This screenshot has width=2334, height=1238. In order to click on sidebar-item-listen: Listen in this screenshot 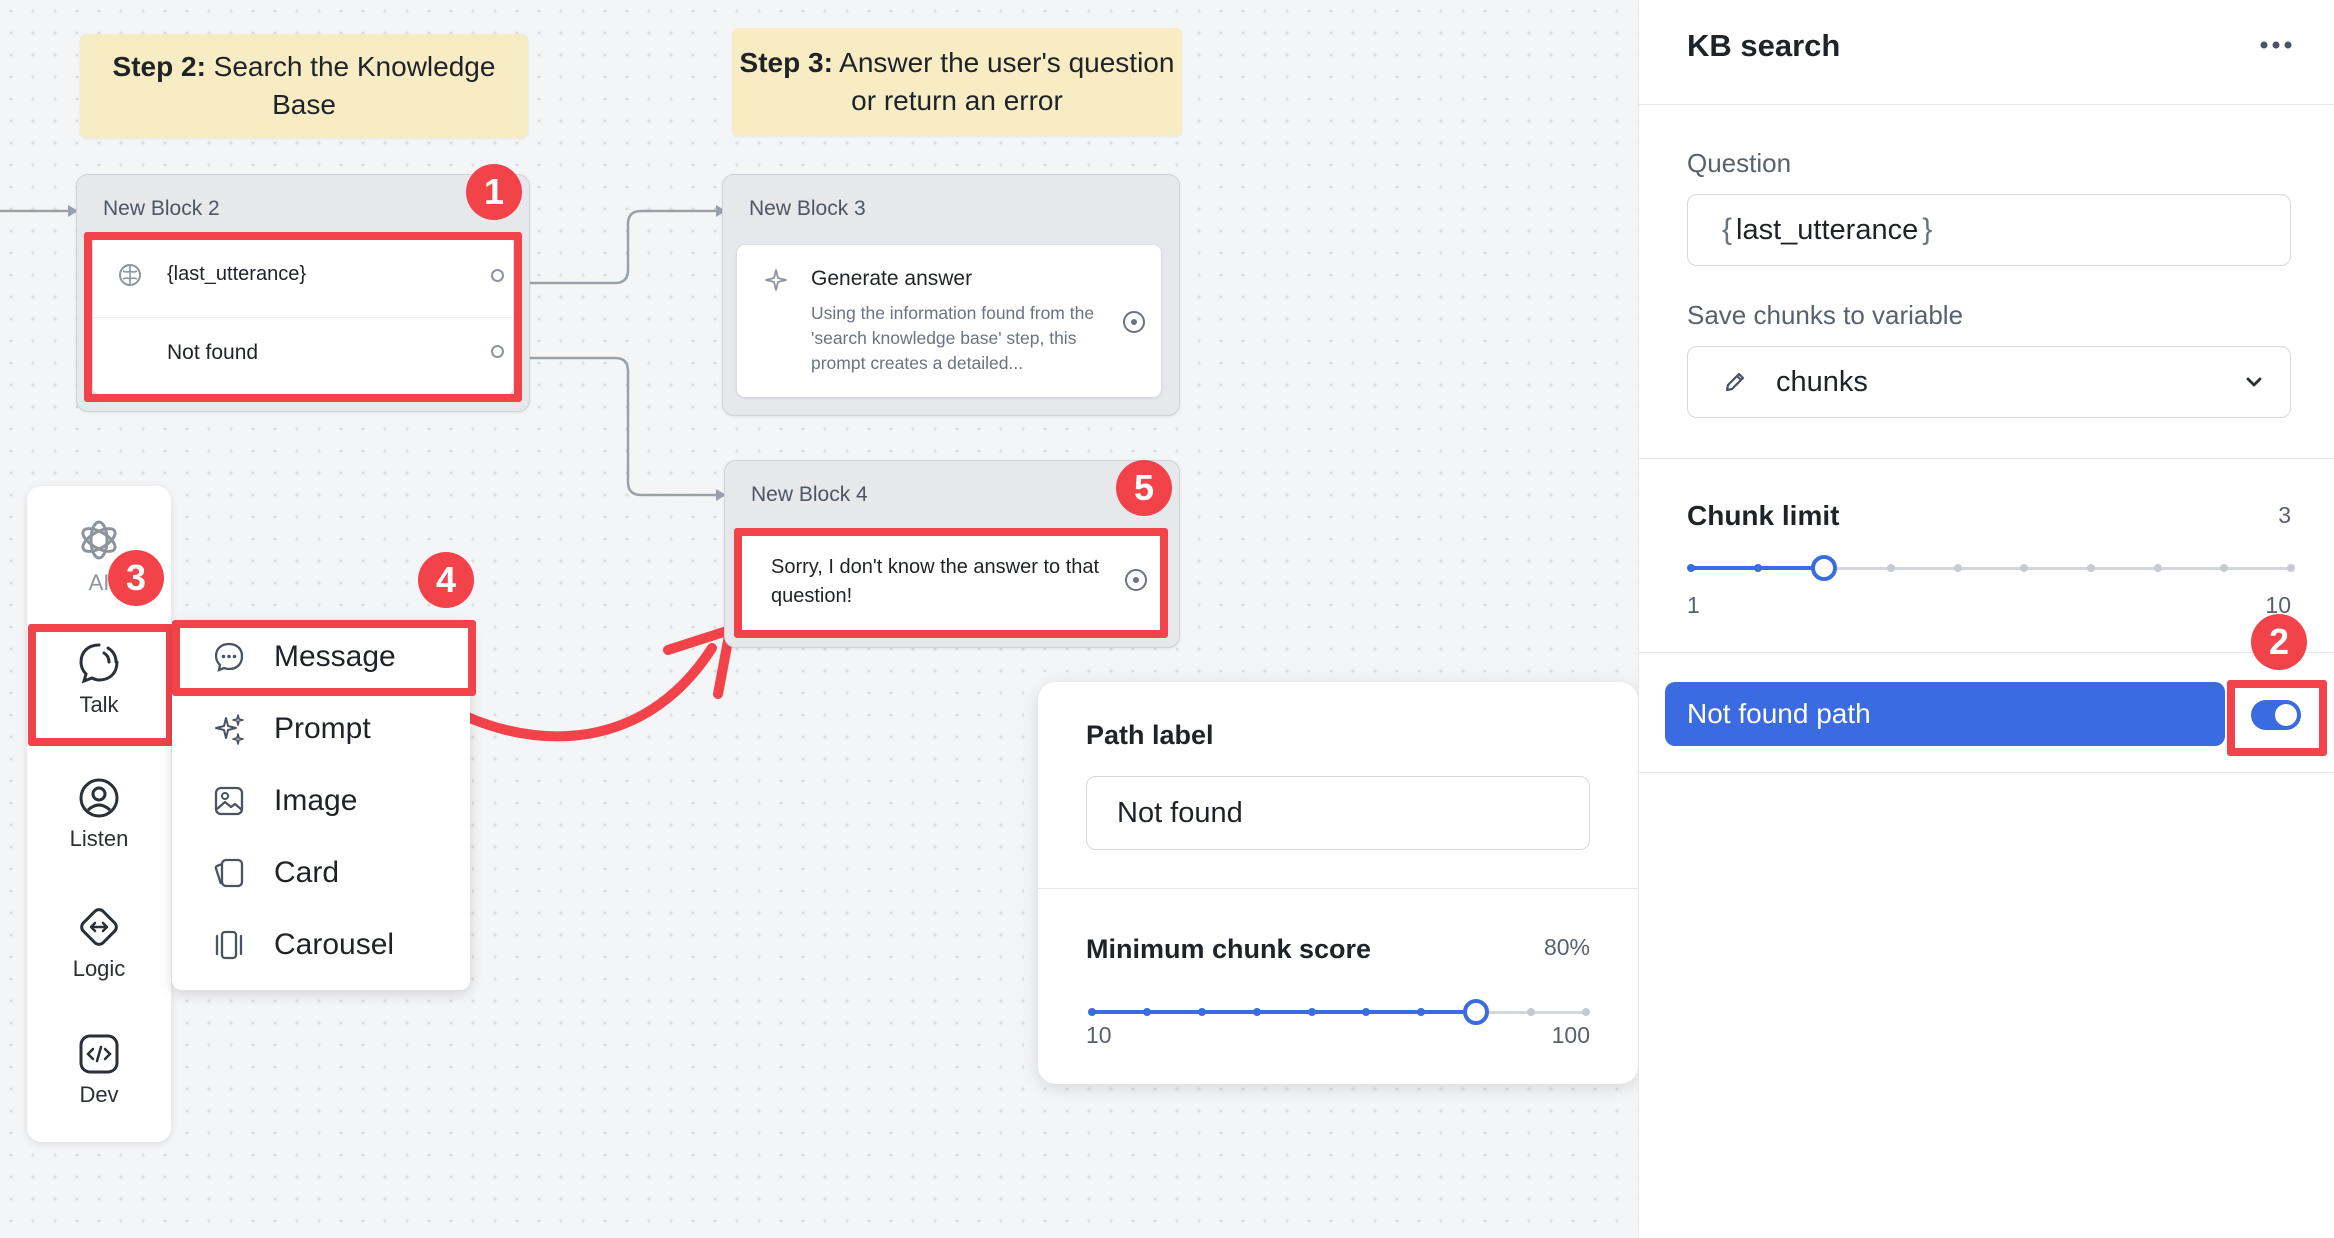, I will do `click(99, 814)`.